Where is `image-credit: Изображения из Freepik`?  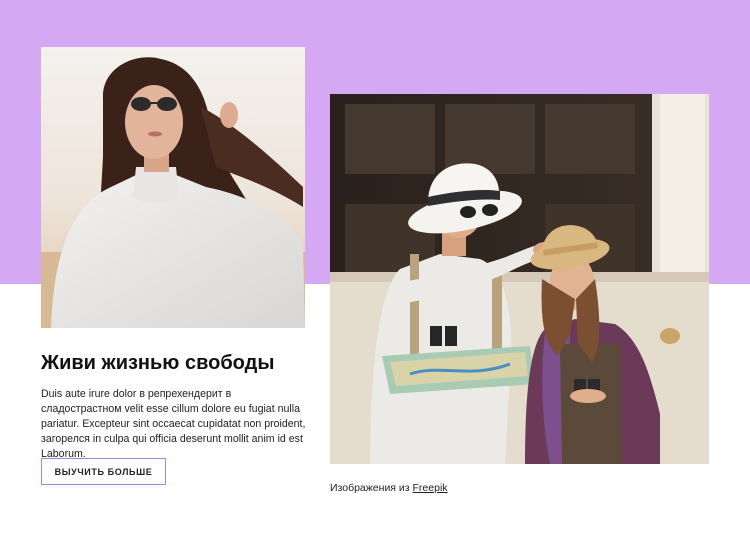
image-credit: Изображения из Freepik is located at coordinates (389, 488).